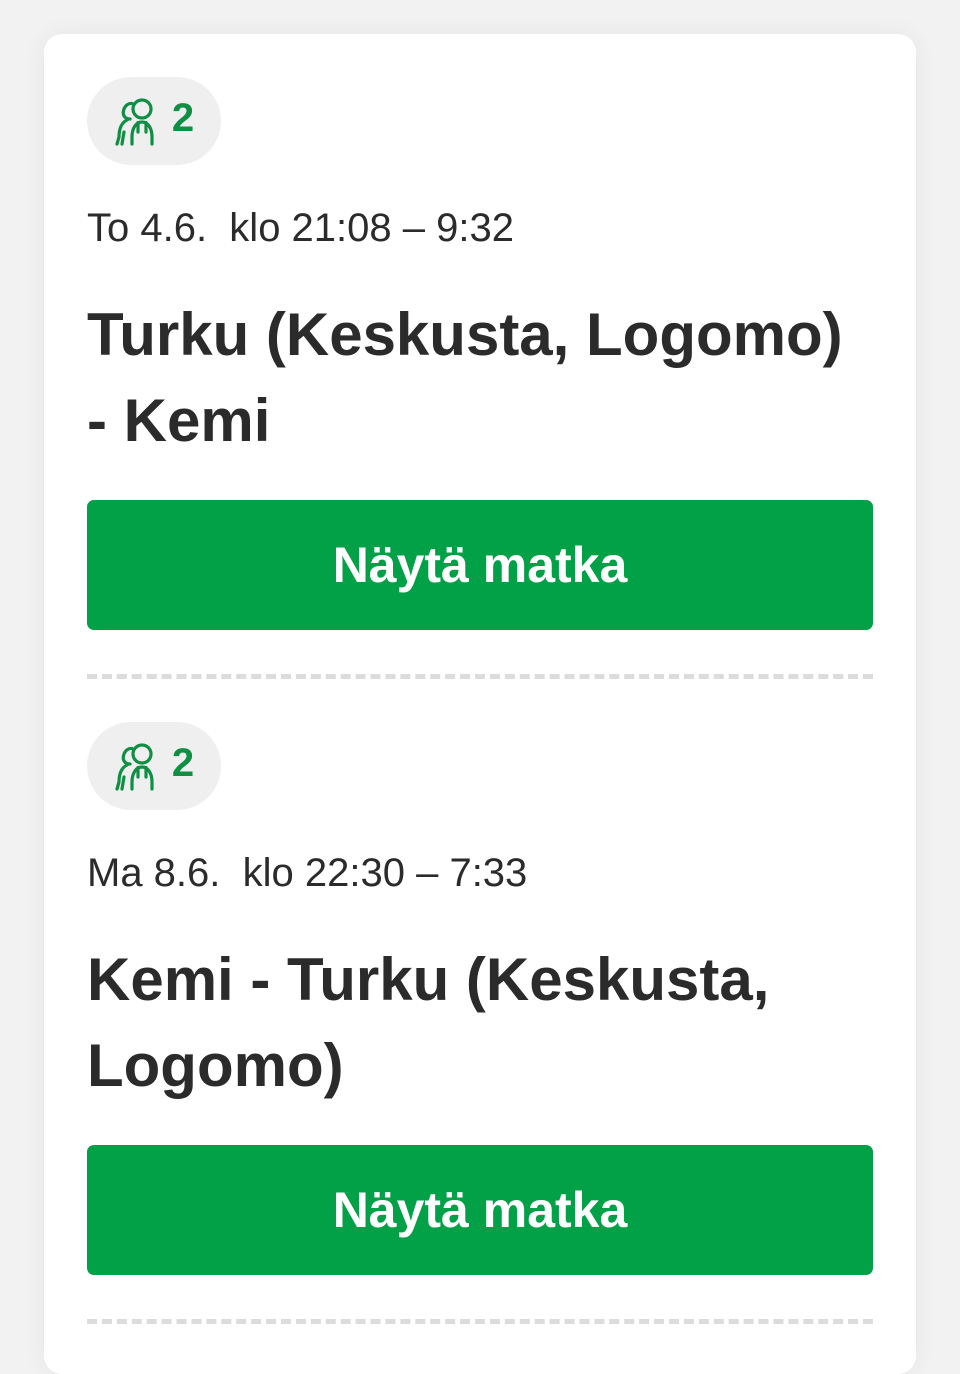 The width and height of the screenshot is (960, 1374). I want to click on trip-datetime: Ma 8.6. klo 22:30 – 7:33, so click(307, 873).